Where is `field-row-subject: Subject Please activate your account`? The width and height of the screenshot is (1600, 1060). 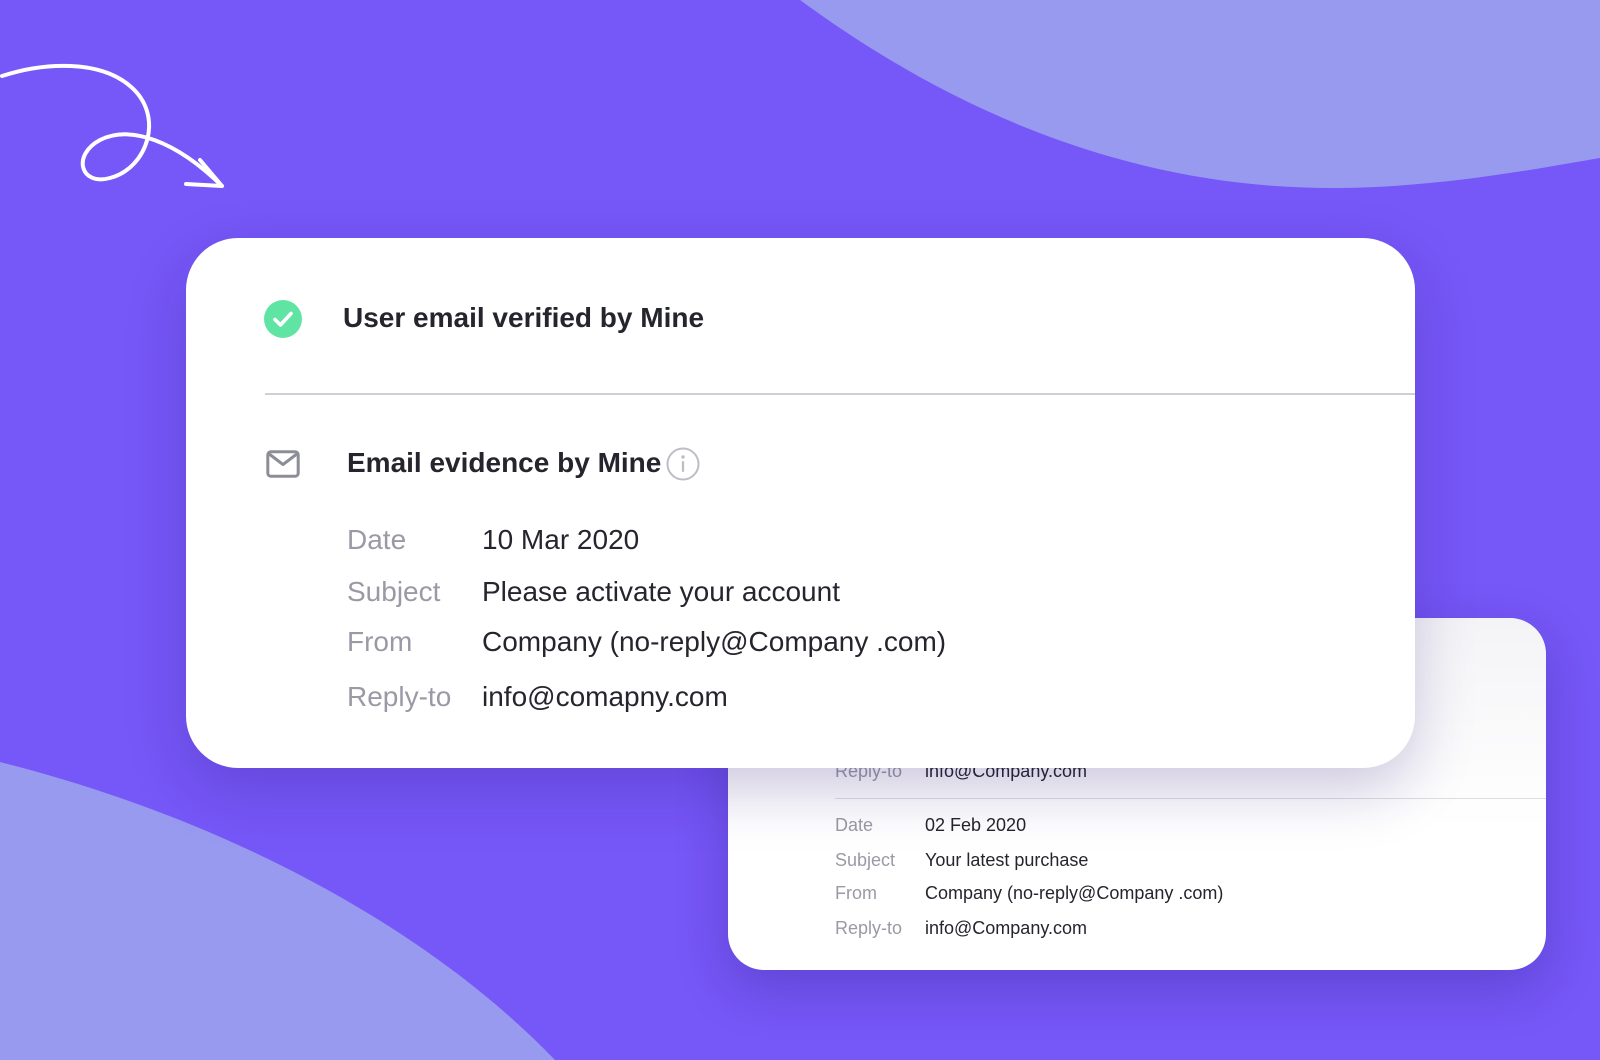 field-row-subject: Subject Please activate your account is located at coordinates (593, 592).